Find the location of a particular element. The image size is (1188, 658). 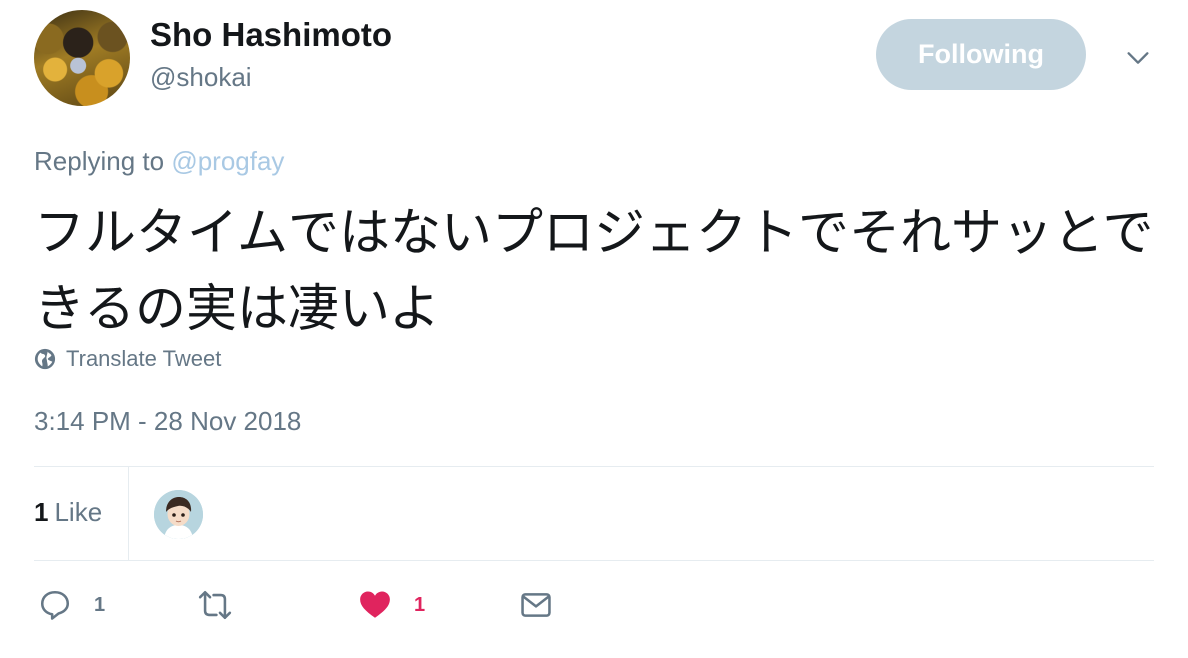

liker-avatar is located at coordinates (178, 514).